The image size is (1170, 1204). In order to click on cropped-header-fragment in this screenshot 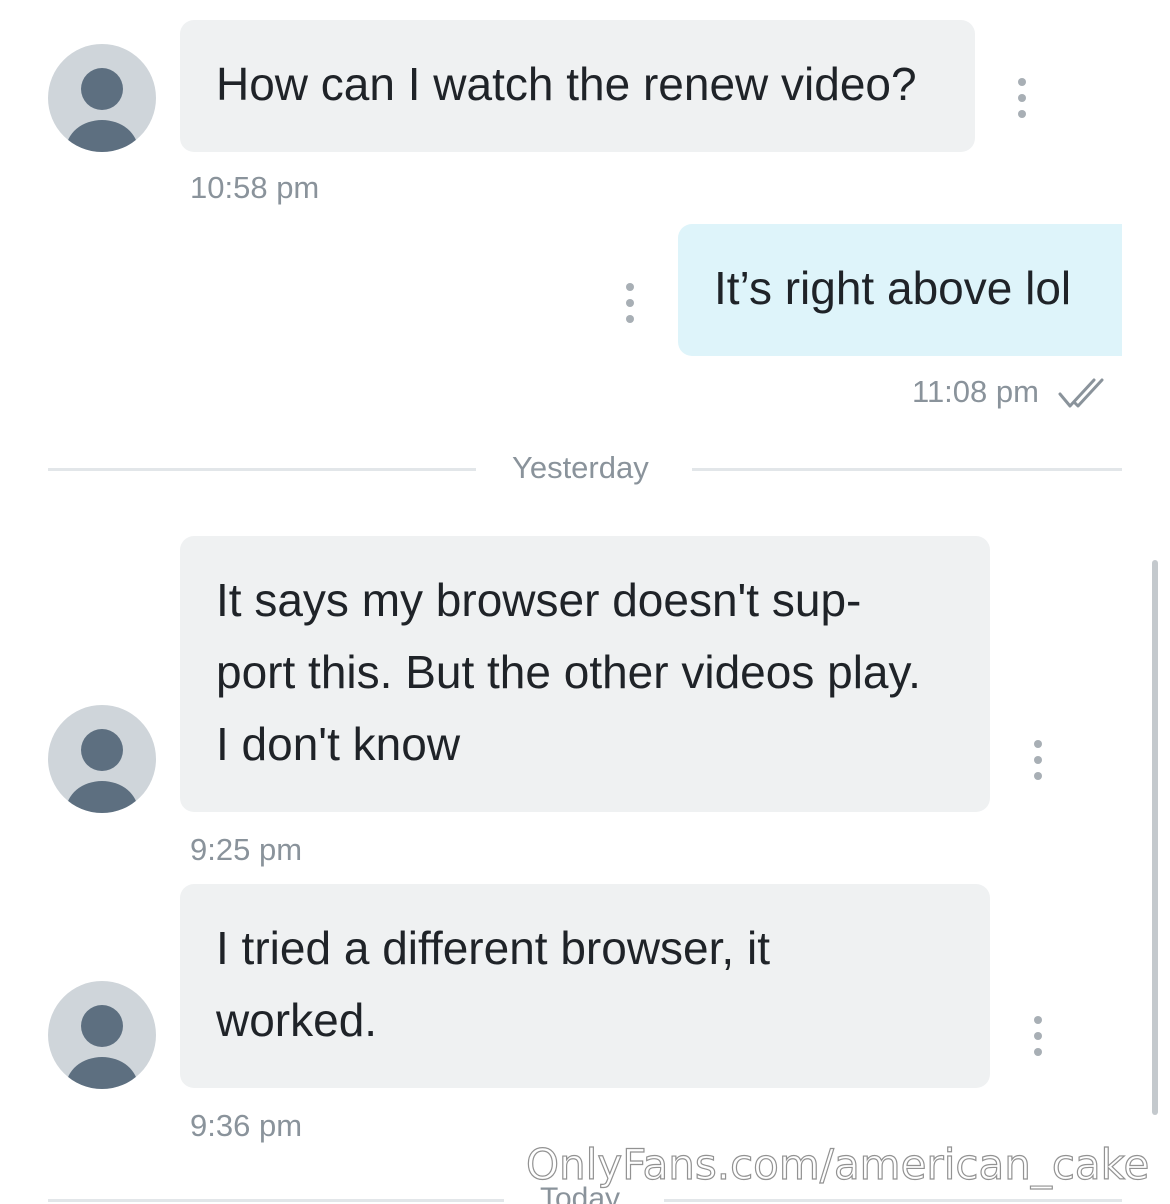, I will do `click(1045, 2)`.